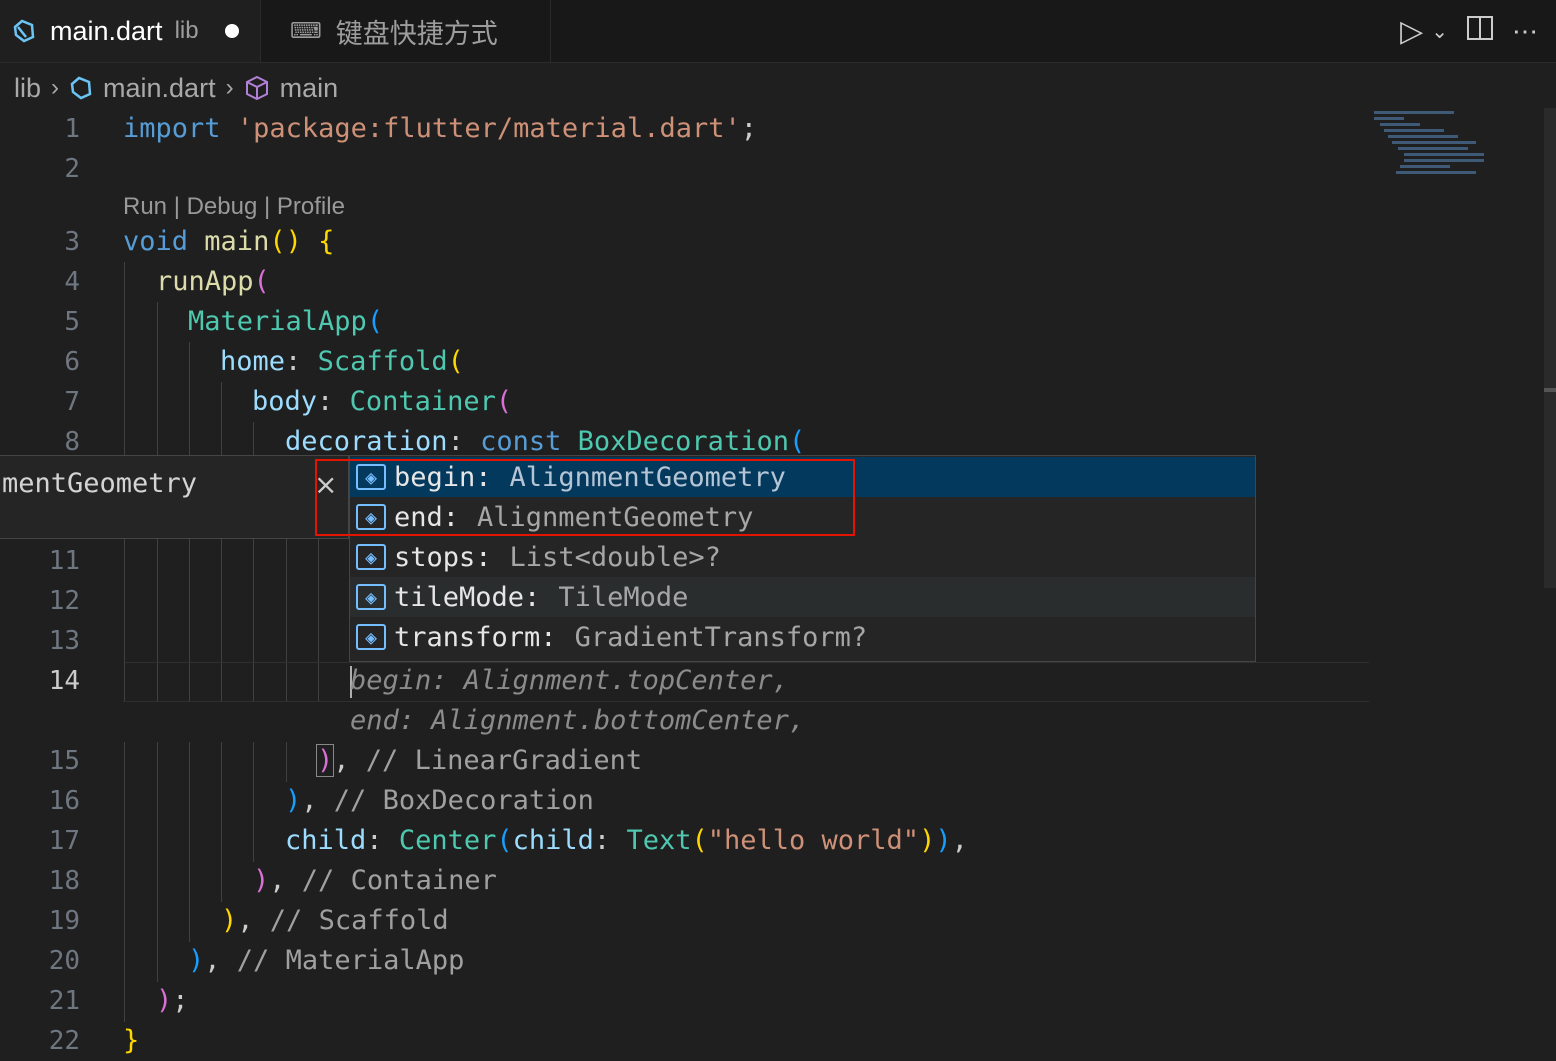  I want to click on token: Center, so click(447, 840).